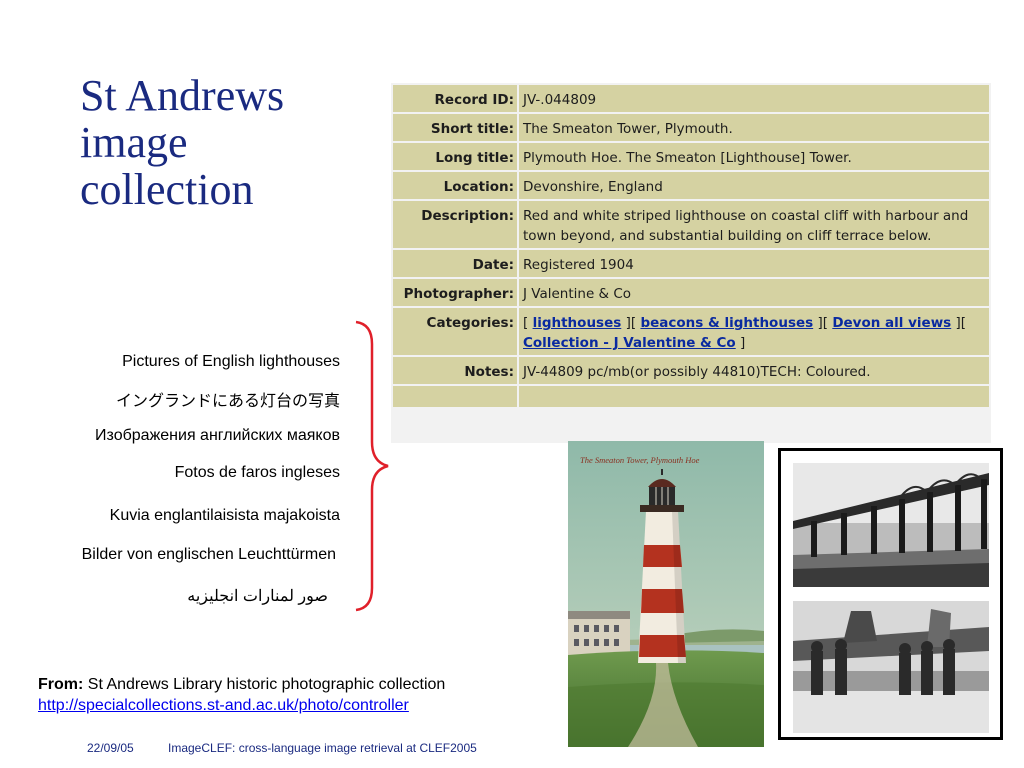 The height and width of the screenshot is (768, 1024). What do you see at coordinates (726, 323) in the screenshot?
I see `category-link-beacons: beacons & lighthouses` at bounding box center [726, 323].